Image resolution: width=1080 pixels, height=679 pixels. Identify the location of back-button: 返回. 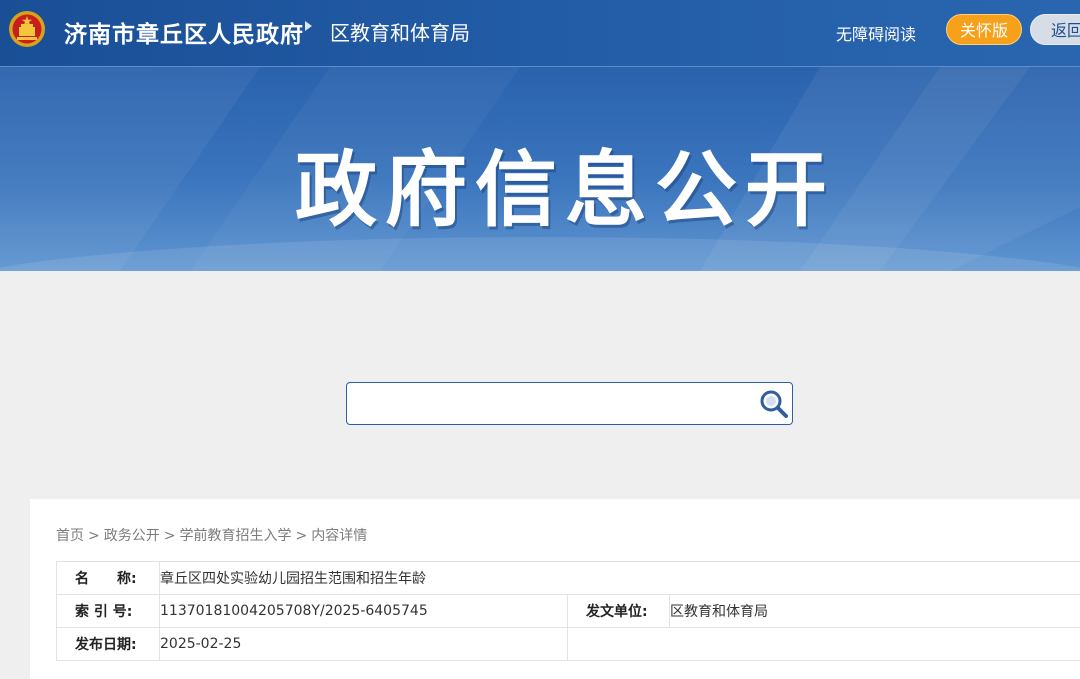
(1055, 29).